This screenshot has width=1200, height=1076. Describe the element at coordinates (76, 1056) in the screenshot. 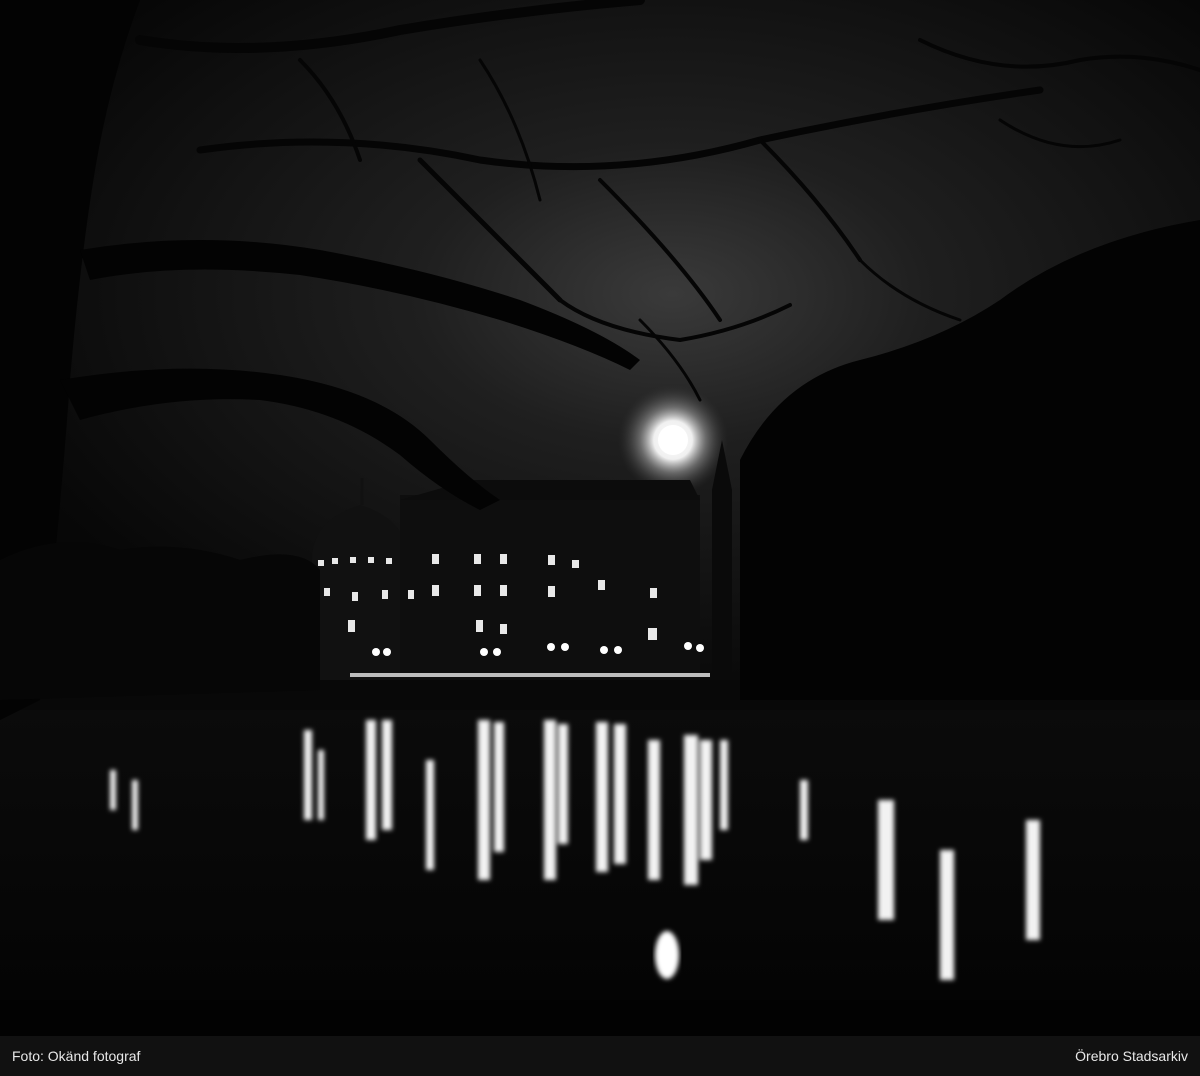

I see `photographer-credit: Foto: Okänd fotograf` at that location.